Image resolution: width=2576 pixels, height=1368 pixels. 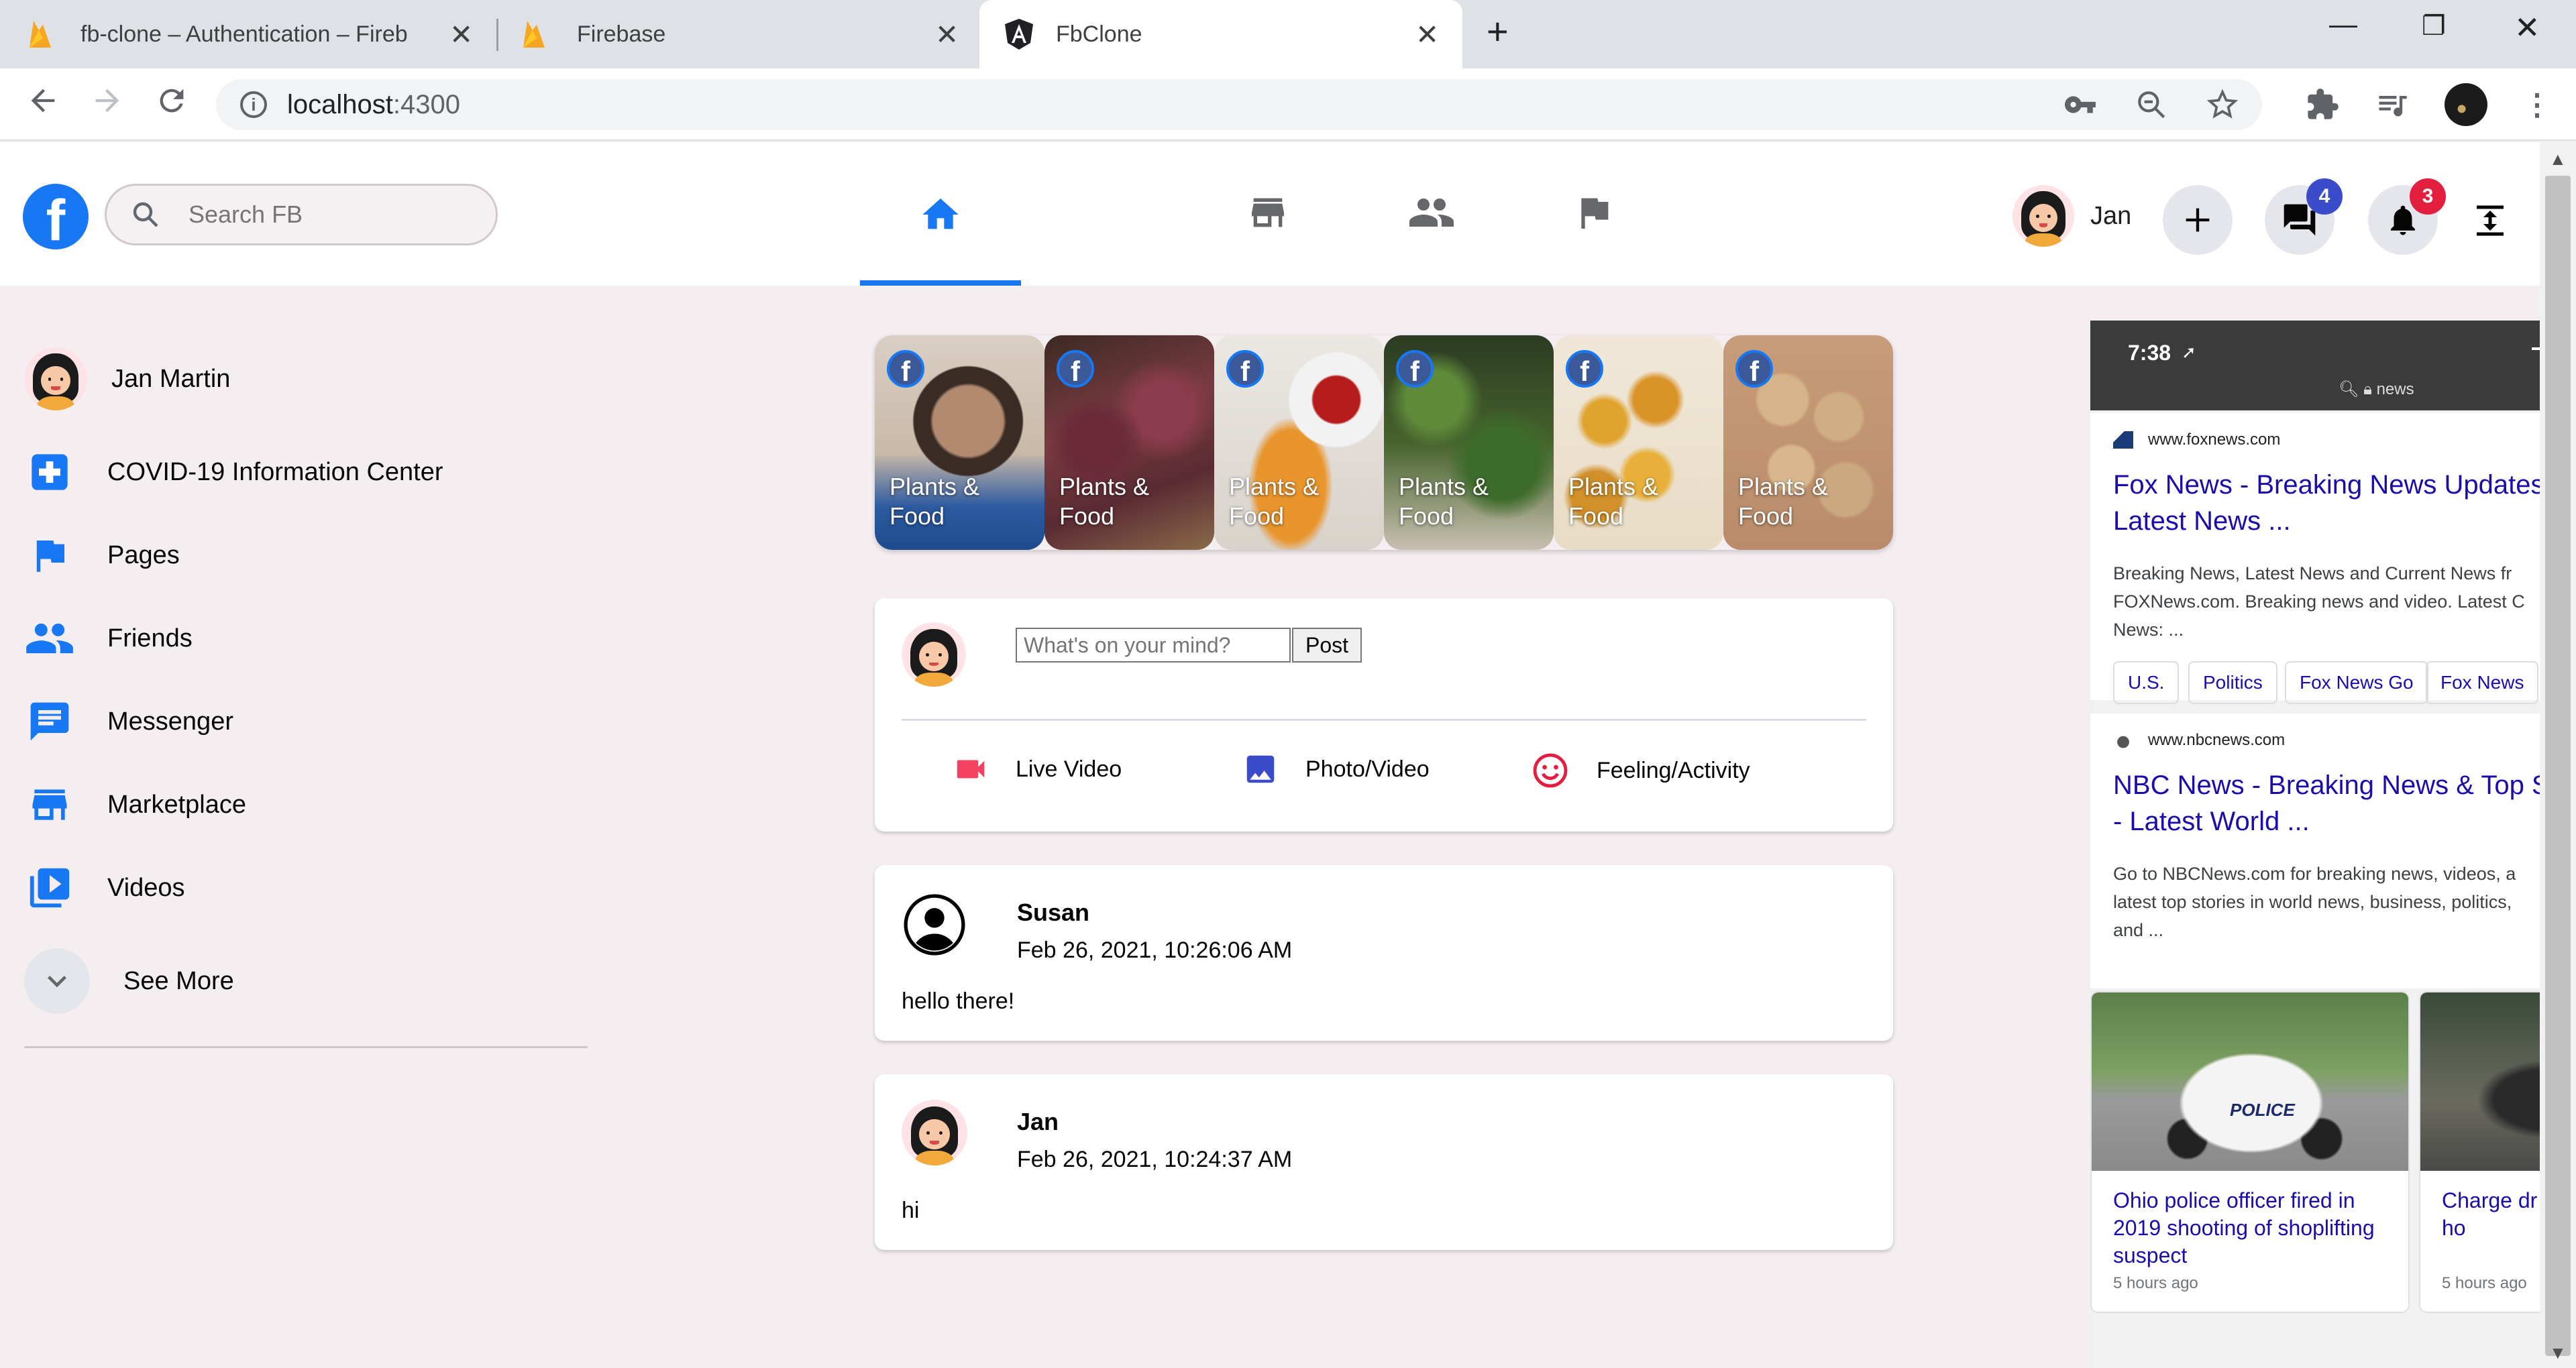 I want to click on url-port: :4300, so click(x=426, y=104).